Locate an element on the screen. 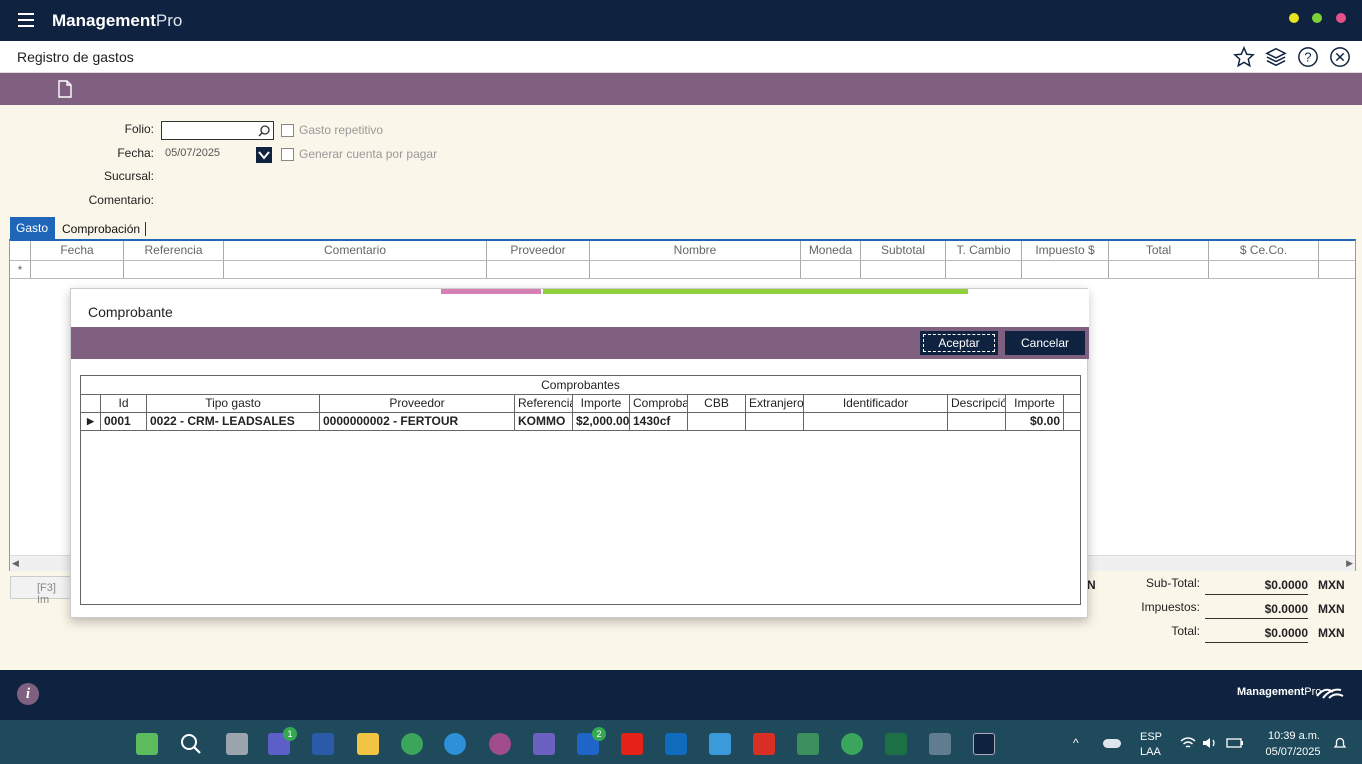  col-tcambio: T. Cambio is located at coordinates (984, 250).